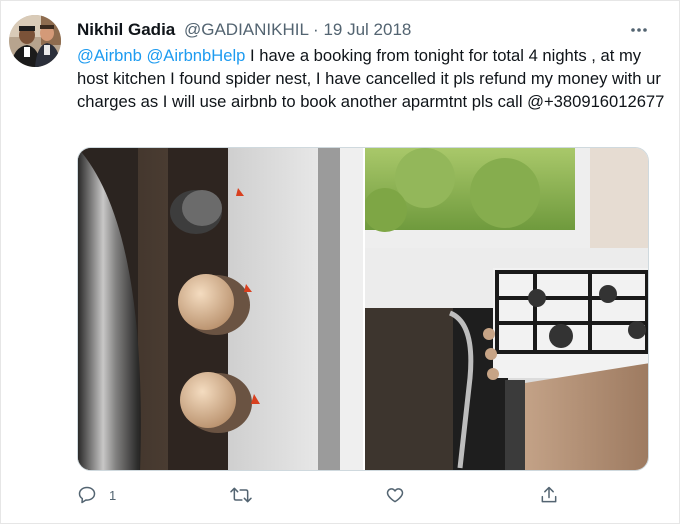 The image size is (680, 524). I want to click on more-options-button, so click(639, 30).